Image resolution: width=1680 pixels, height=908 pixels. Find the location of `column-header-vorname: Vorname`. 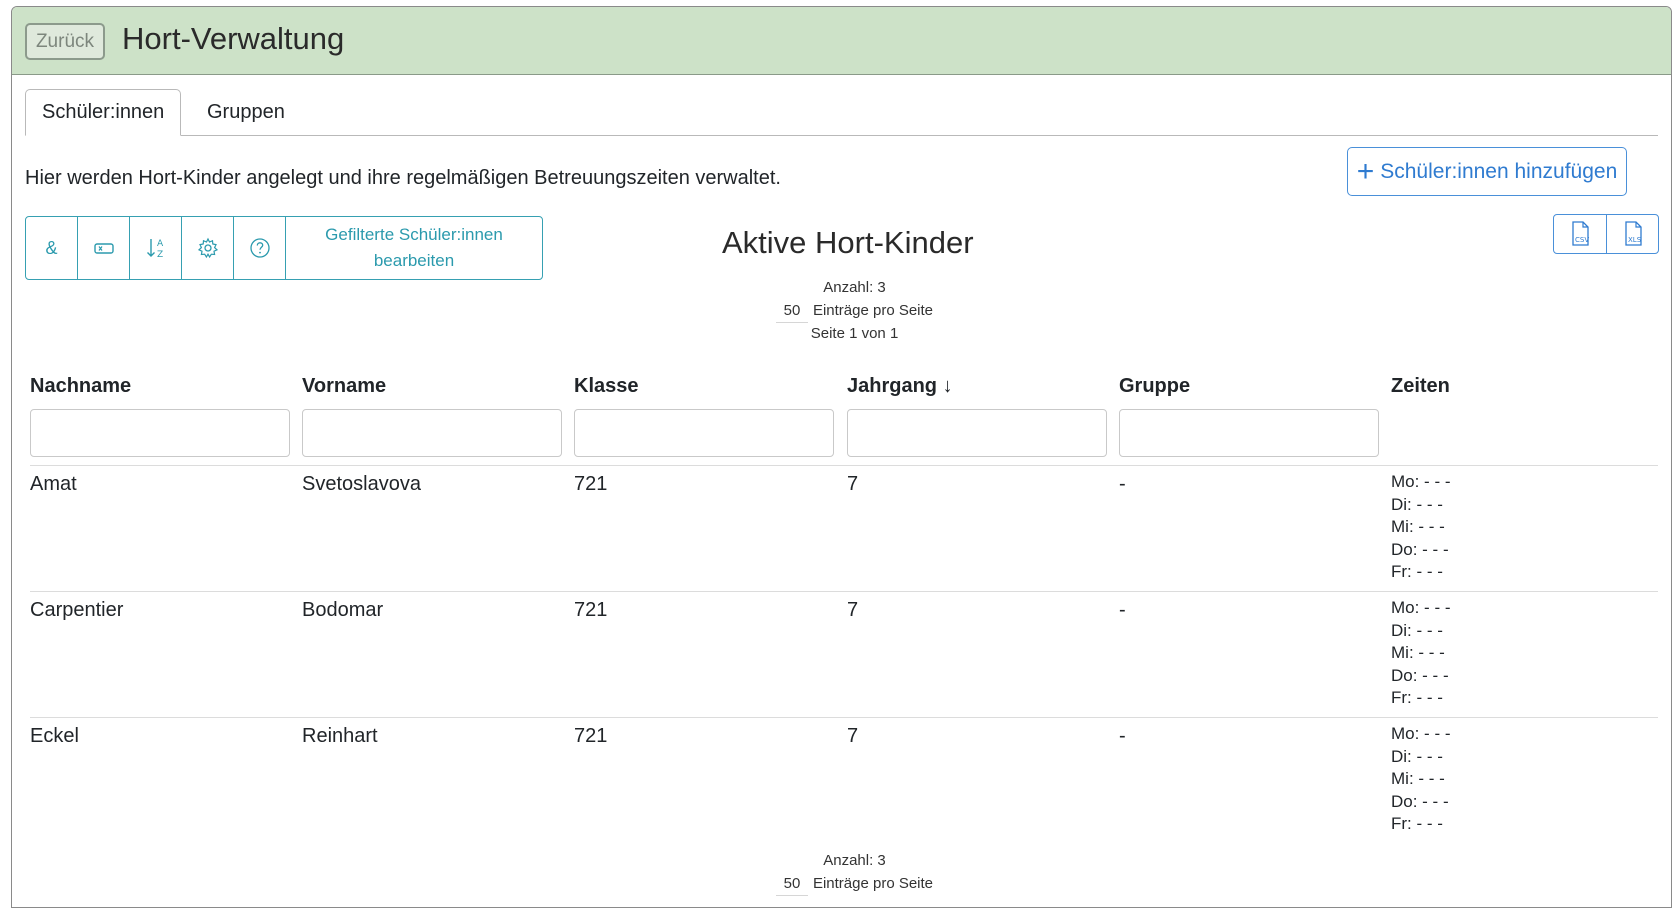

column-header-vorname: Vorname is located at coordinates (344, 386).